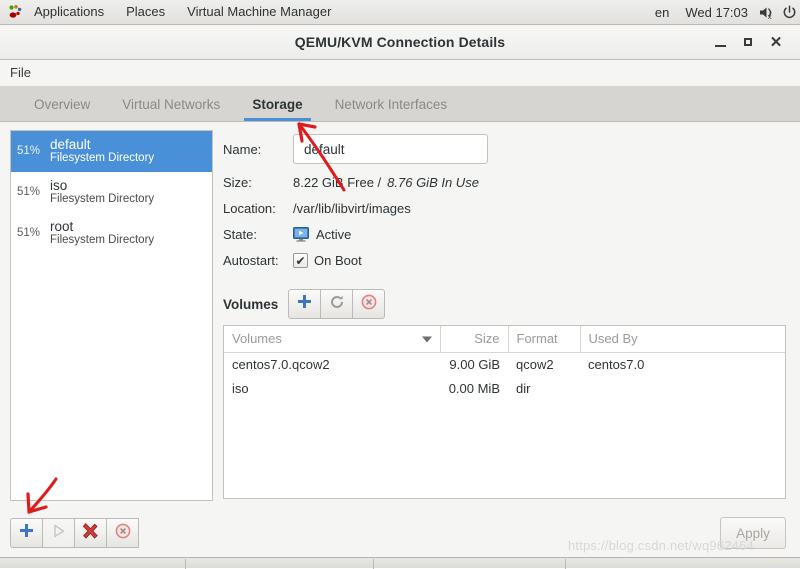 The width and height of the screenshot is (800, 569). What do you see at coordinates (474, 339) in the screenshot?
I see `column-header-size: Size` at bounding box center [474, 339].